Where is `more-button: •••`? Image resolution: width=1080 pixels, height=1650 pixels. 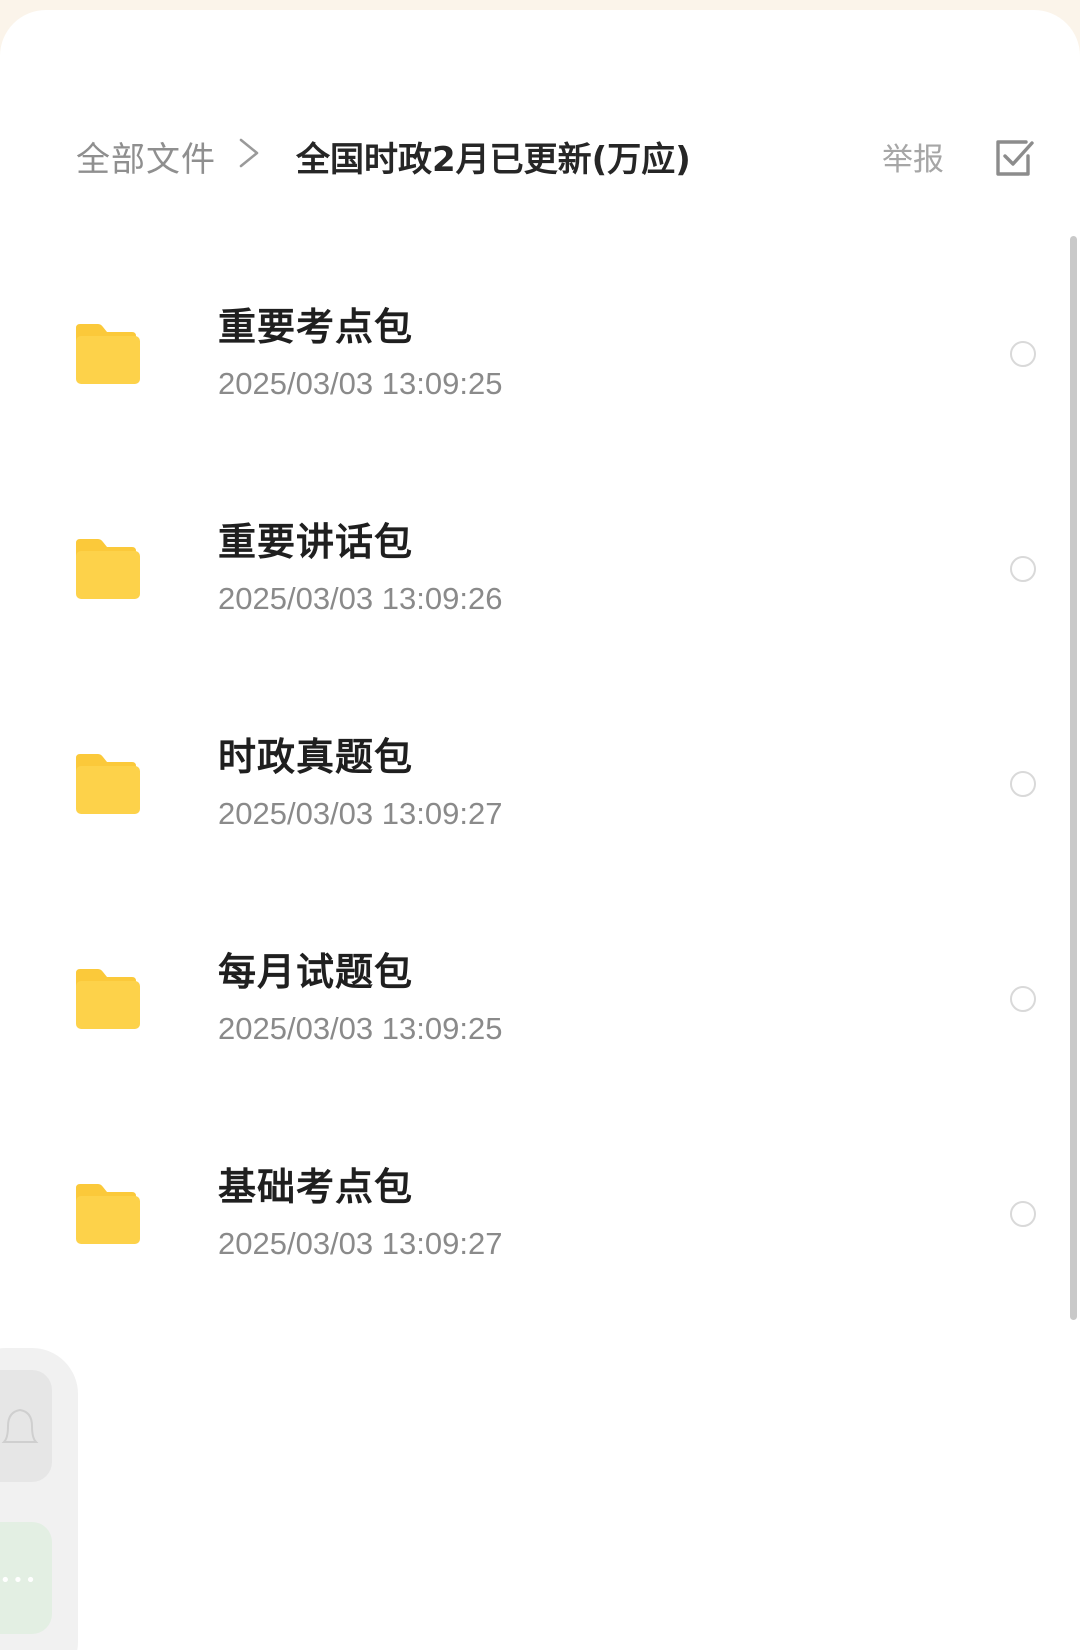
more-button: ••• is located at coordinates (26, 1578).